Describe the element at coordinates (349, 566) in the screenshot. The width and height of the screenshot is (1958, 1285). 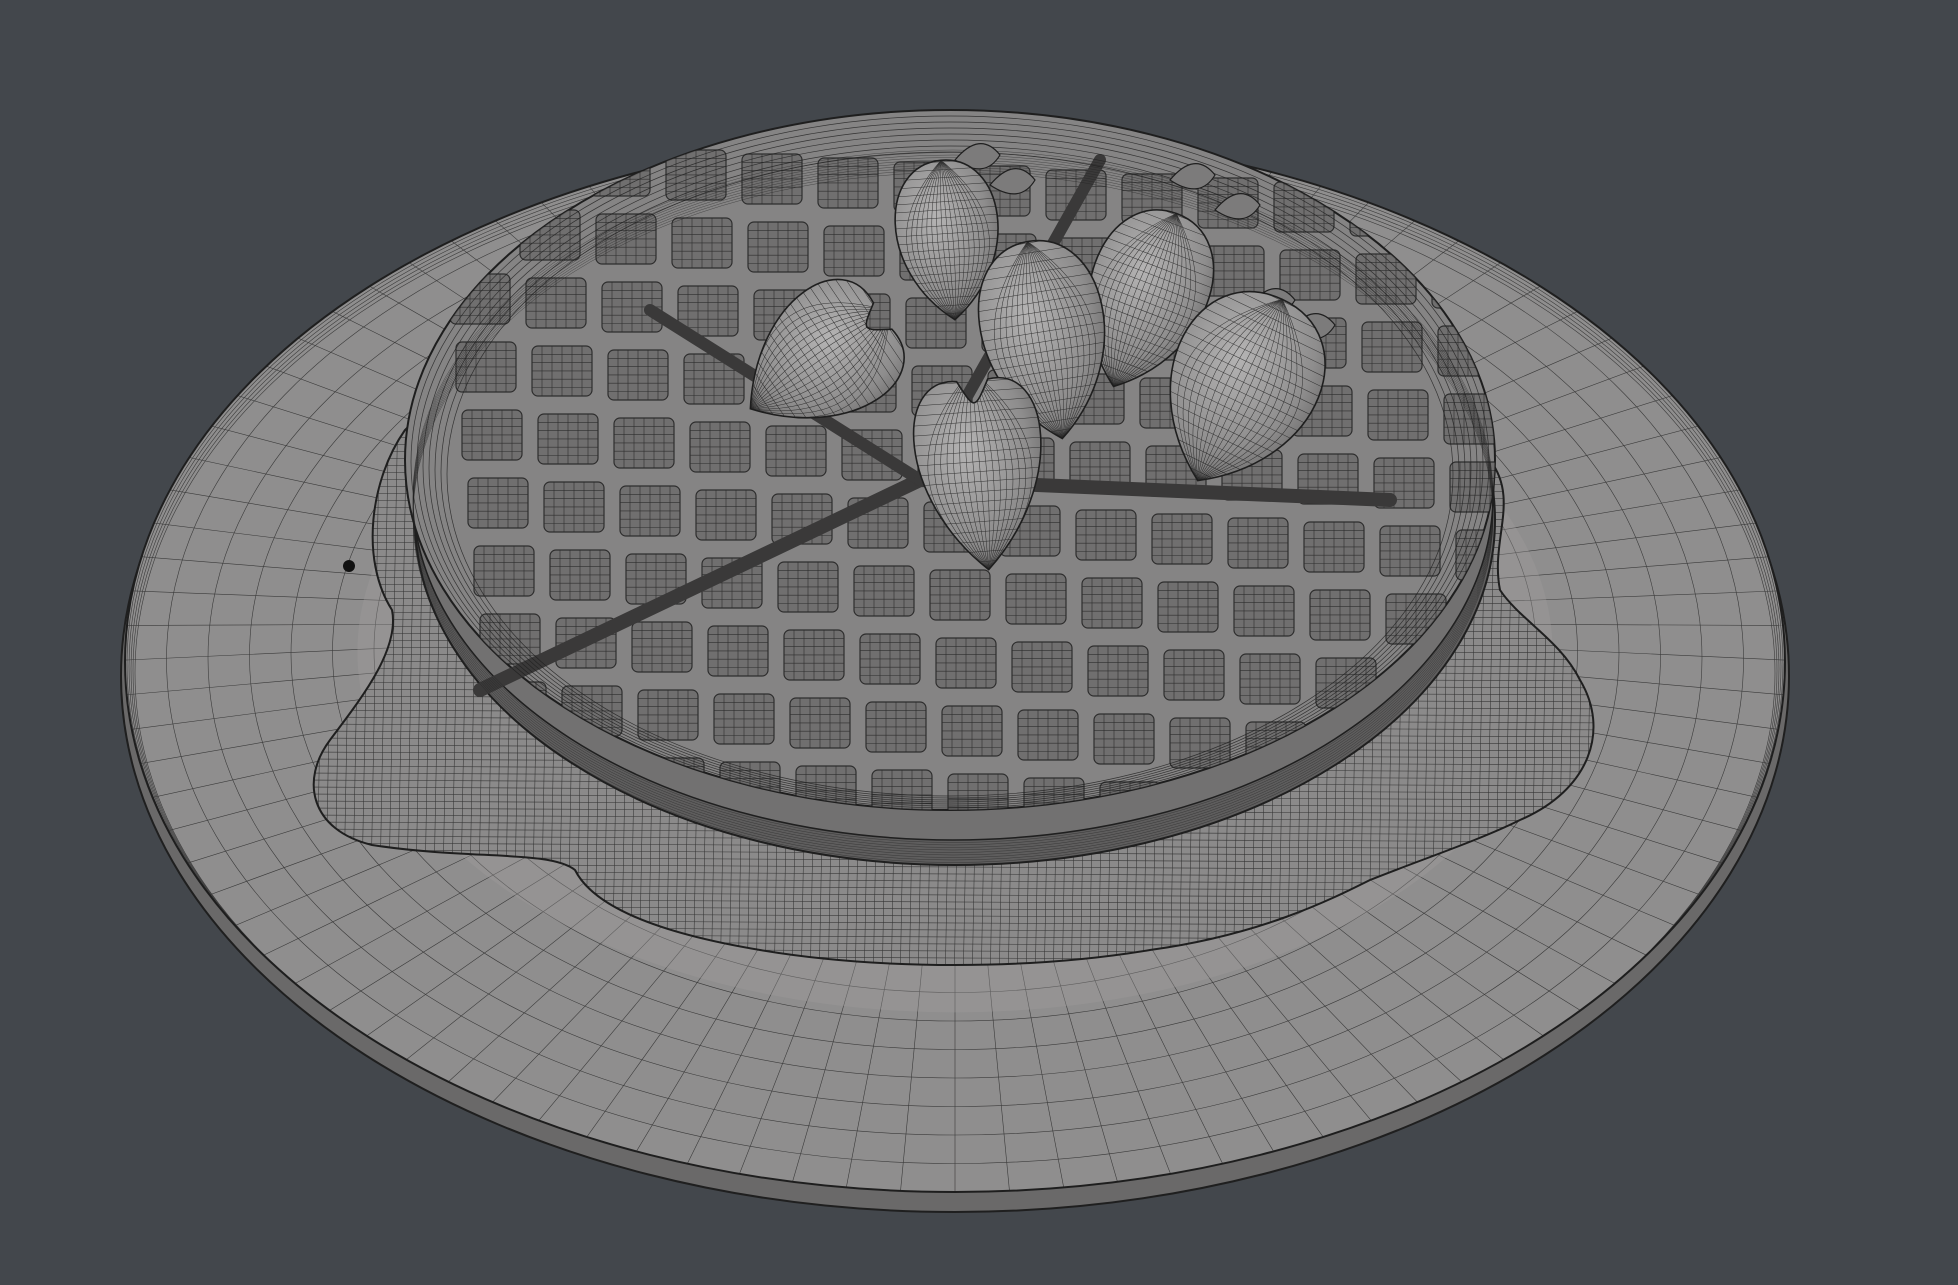
I see `vertex-dot` at that location.